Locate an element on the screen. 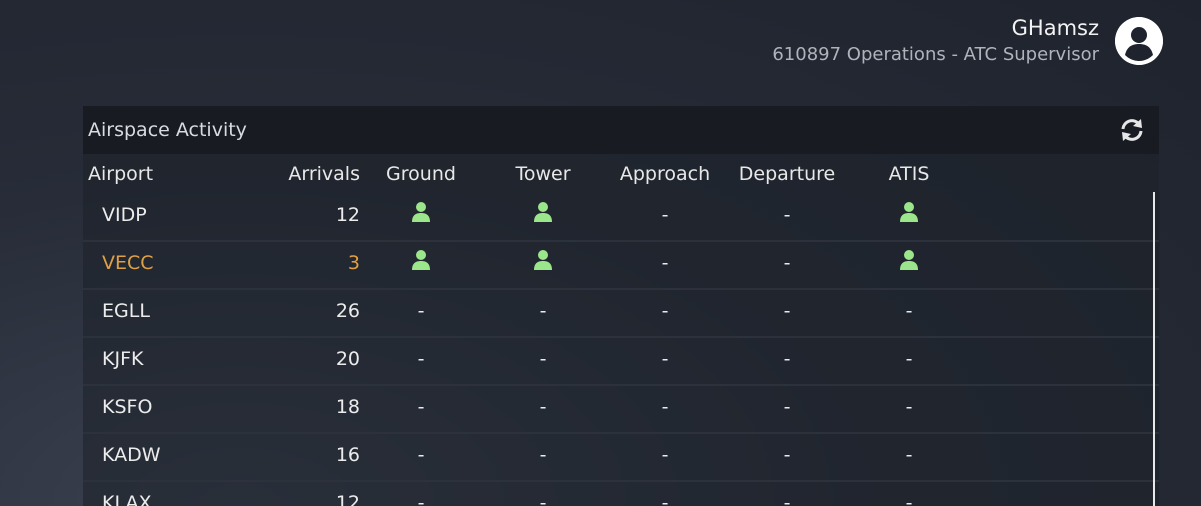 The width and height of the screenshot is (1201, 506). arrivals-count: 26 is located at coordinates (347, 311).